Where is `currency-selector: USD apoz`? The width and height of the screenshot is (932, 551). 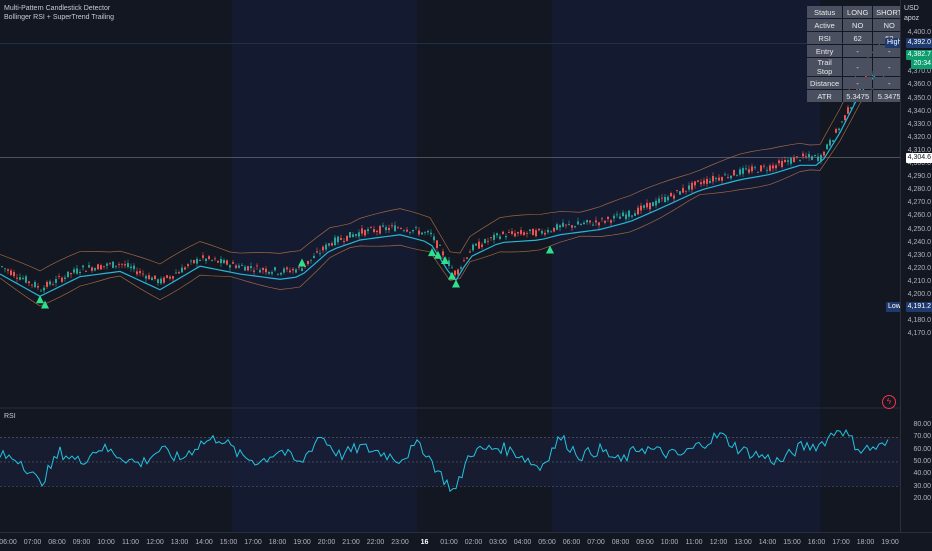 currency-selector: USD apoz is located at coordinates (911, 14).